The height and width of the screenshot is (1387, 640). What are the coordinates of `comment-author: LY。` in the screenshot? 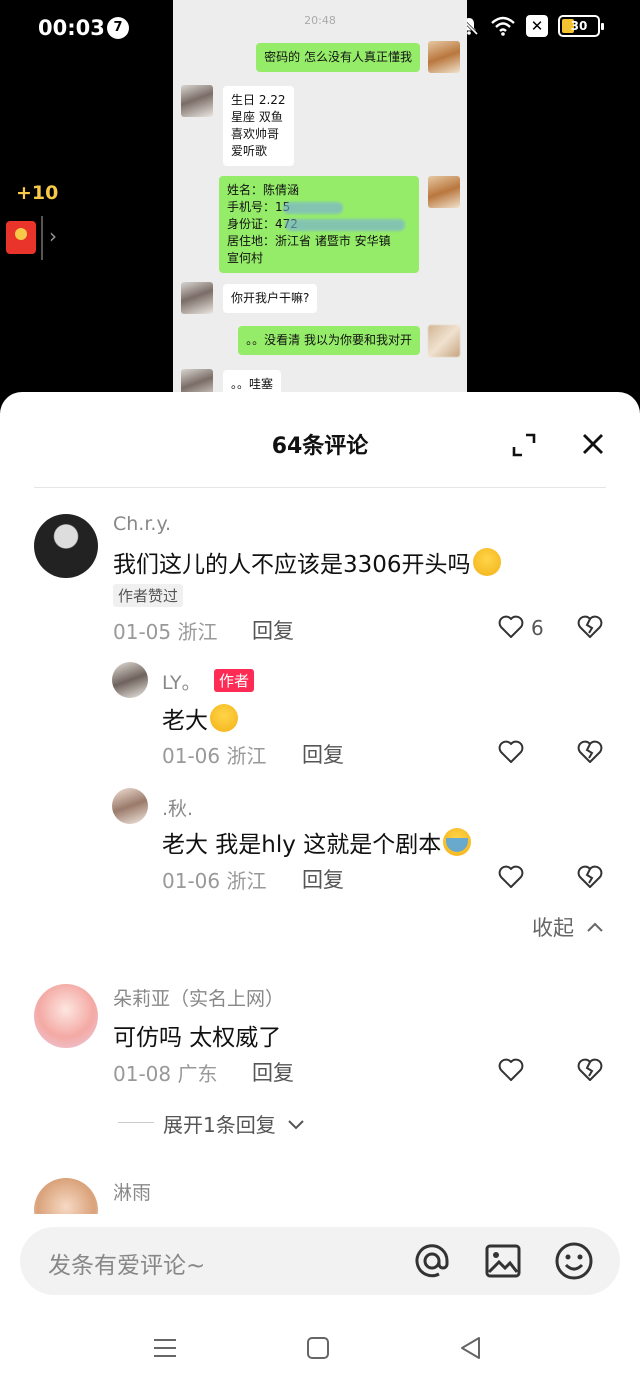 It's located at (181, 681).